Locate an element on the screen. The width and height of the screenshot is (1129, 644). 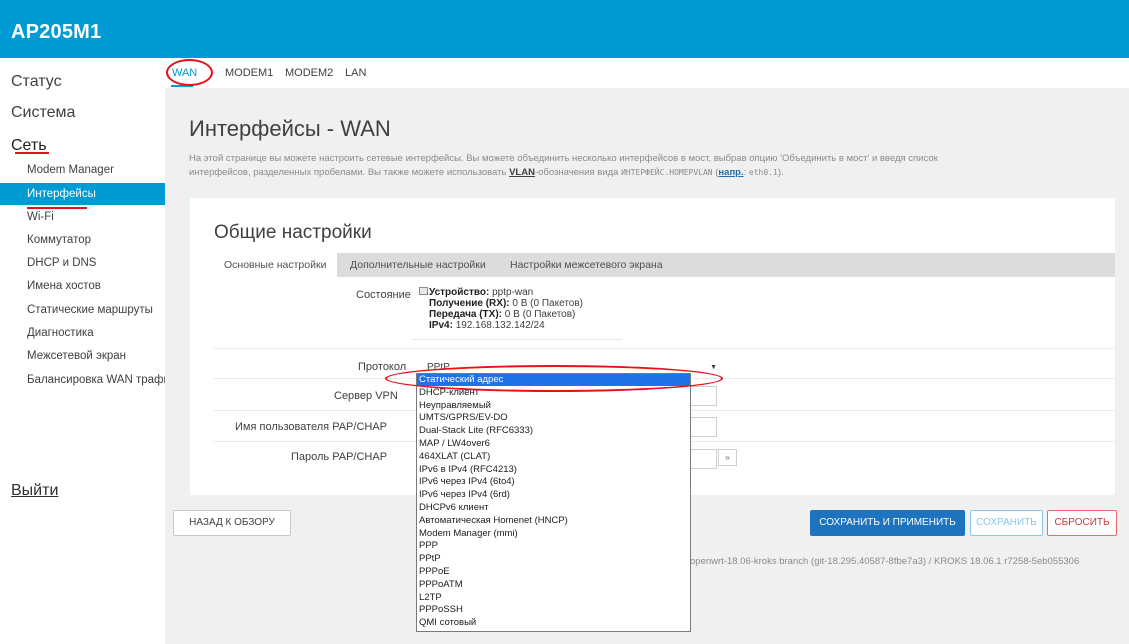
tx-label: Передача (TX): is located at coordinates (465, 314).